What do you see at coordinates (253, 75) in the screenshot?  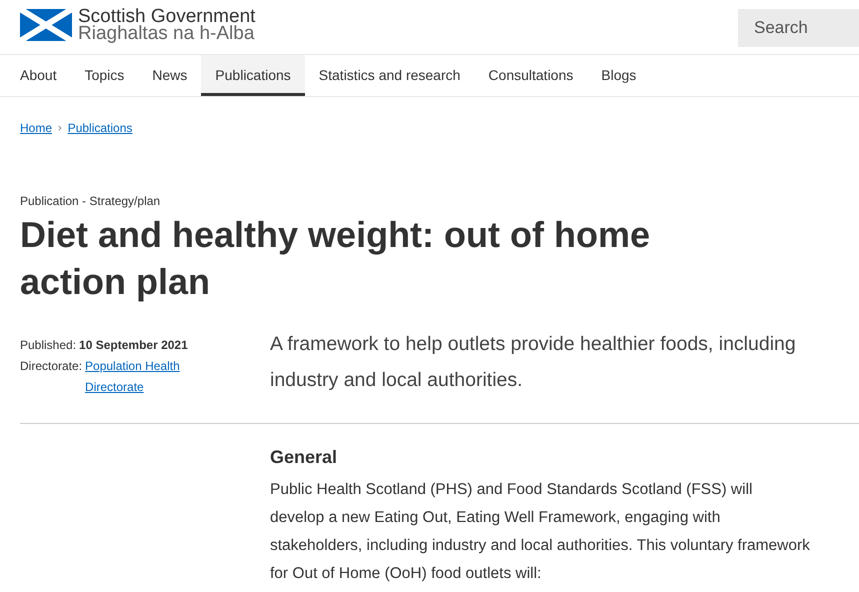 I see `nav-tab: Publications` at bounding box center [253, 75].